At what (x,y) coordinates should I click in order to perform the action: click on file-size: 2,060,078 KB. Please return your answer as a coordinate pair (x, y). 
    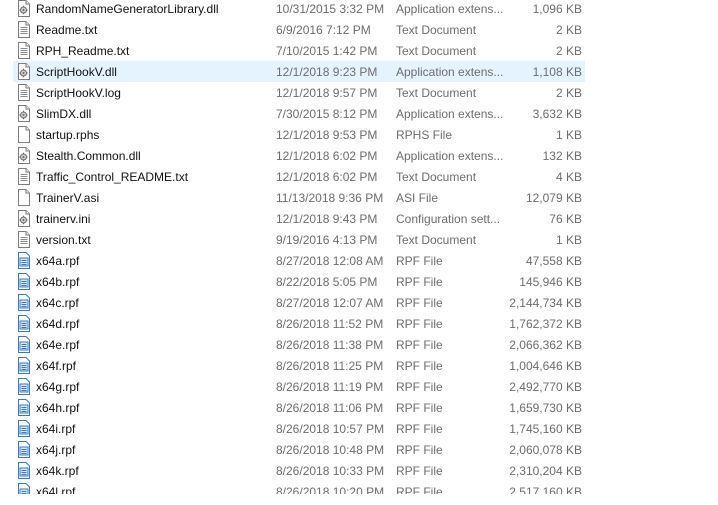
    Looking at the image, I should click on (545, 450).